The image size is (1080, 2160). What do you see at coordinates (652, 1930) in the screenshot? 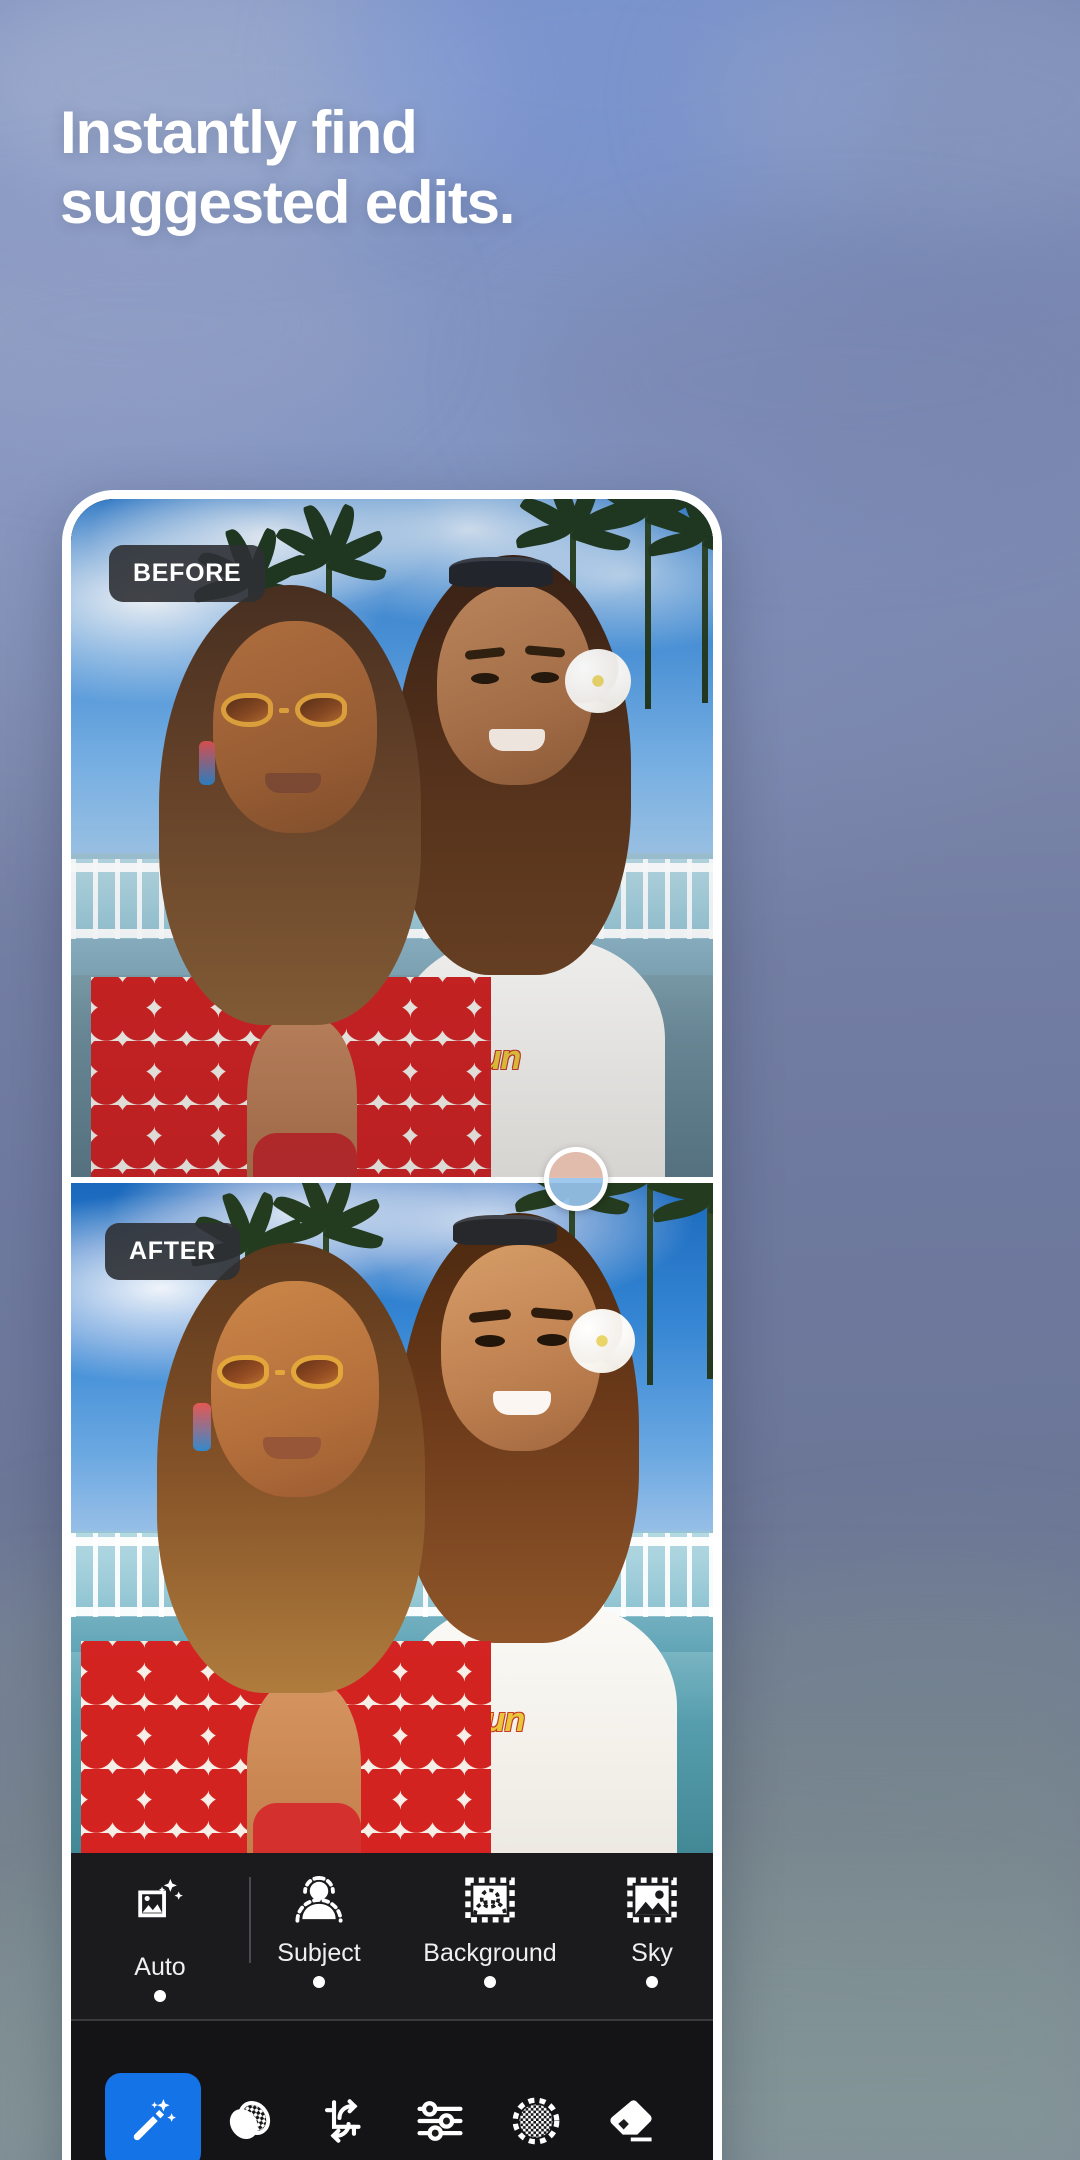
I see `suggestion-sky: Sky` at bounding box center [652, 1930].